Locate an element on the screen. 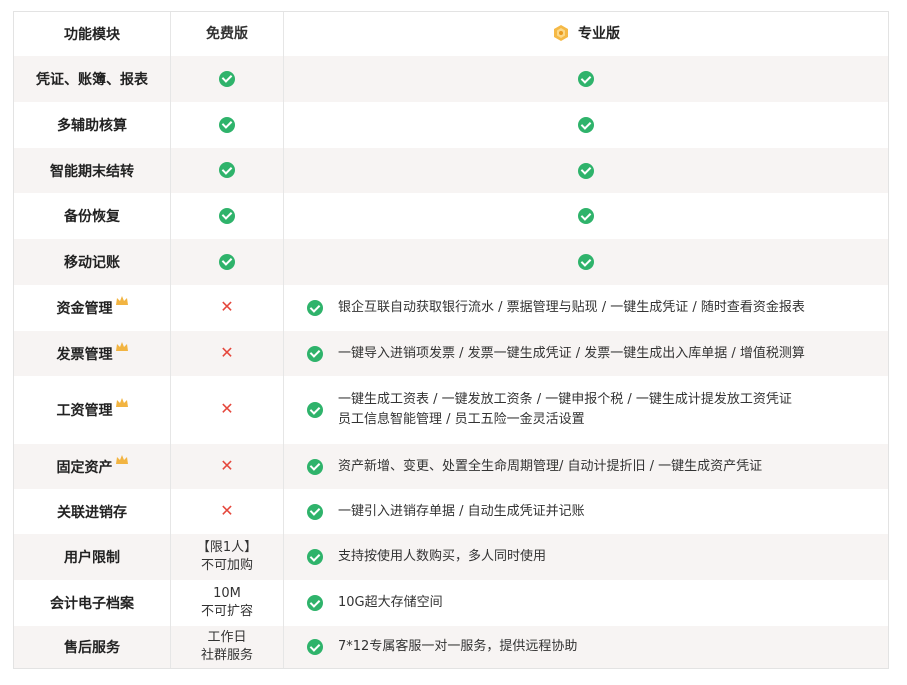  row-name: 智能期末结转 is located at coordinates (92, 170).